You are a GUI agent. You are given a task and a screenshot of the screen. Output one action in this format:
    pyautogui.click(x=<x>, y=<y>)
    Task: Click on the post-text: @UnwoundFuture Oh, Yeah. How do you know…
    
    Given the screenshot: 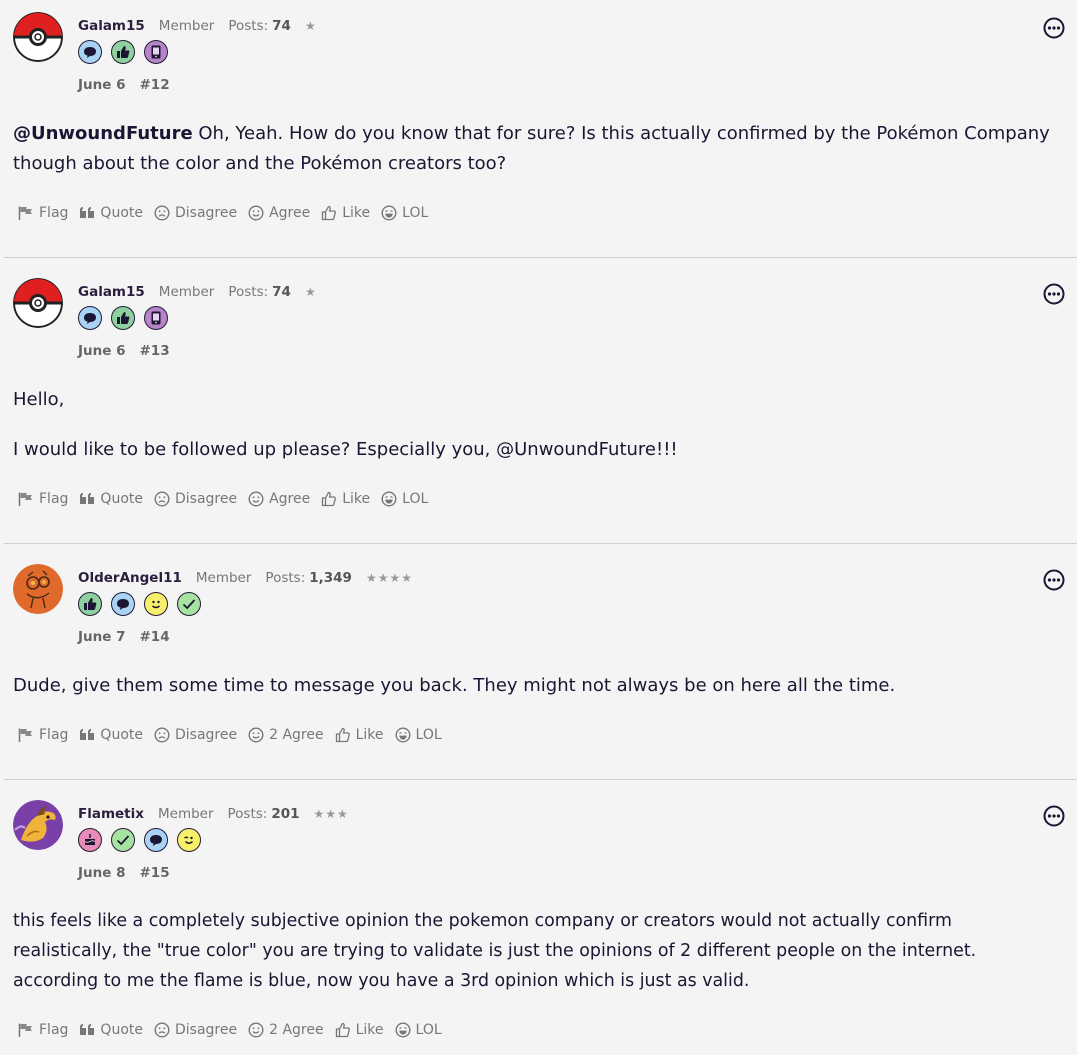 What is the action you would take?
    pyautogui.click(x=535, y=149)
    